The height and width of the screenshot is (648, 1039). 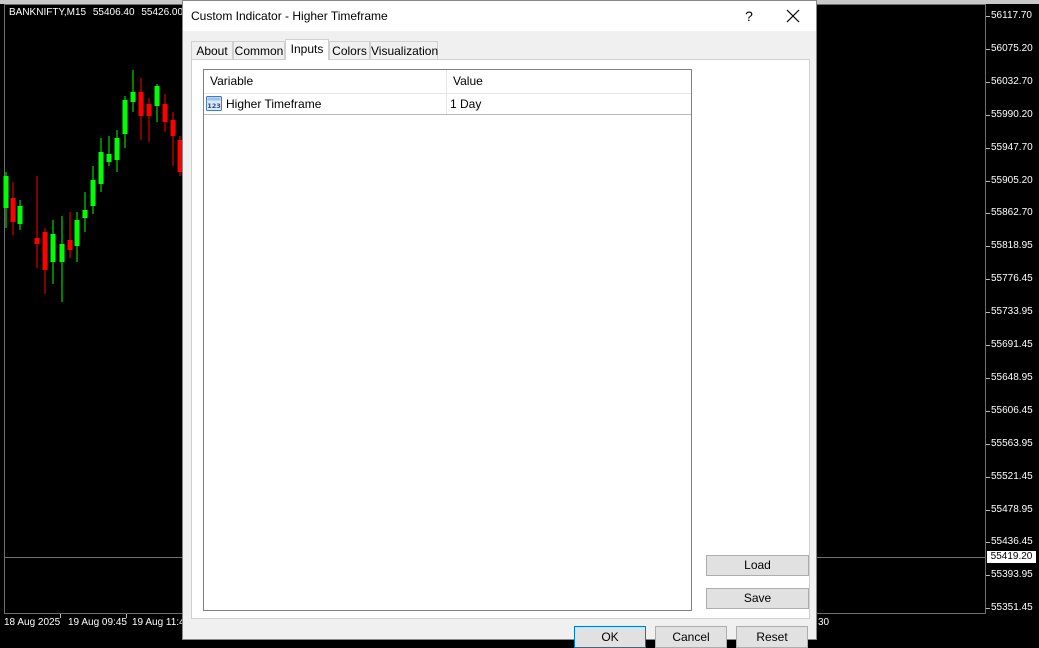 What do you see at coordinates (1012, 344) in the screenshot?
I see `price-level-label: 55691.45` at bounding box center [1012, 344].